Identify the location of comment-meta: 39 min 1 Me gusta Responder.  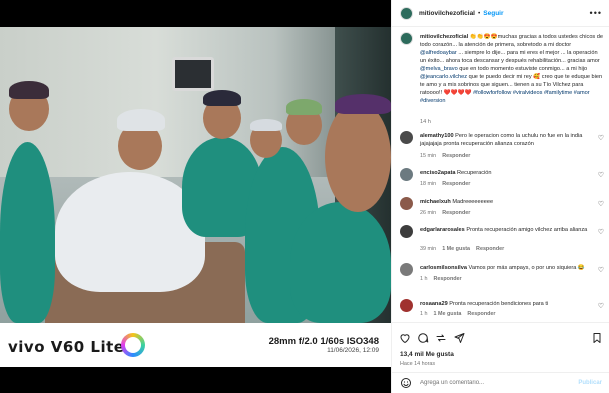
(462, 249).